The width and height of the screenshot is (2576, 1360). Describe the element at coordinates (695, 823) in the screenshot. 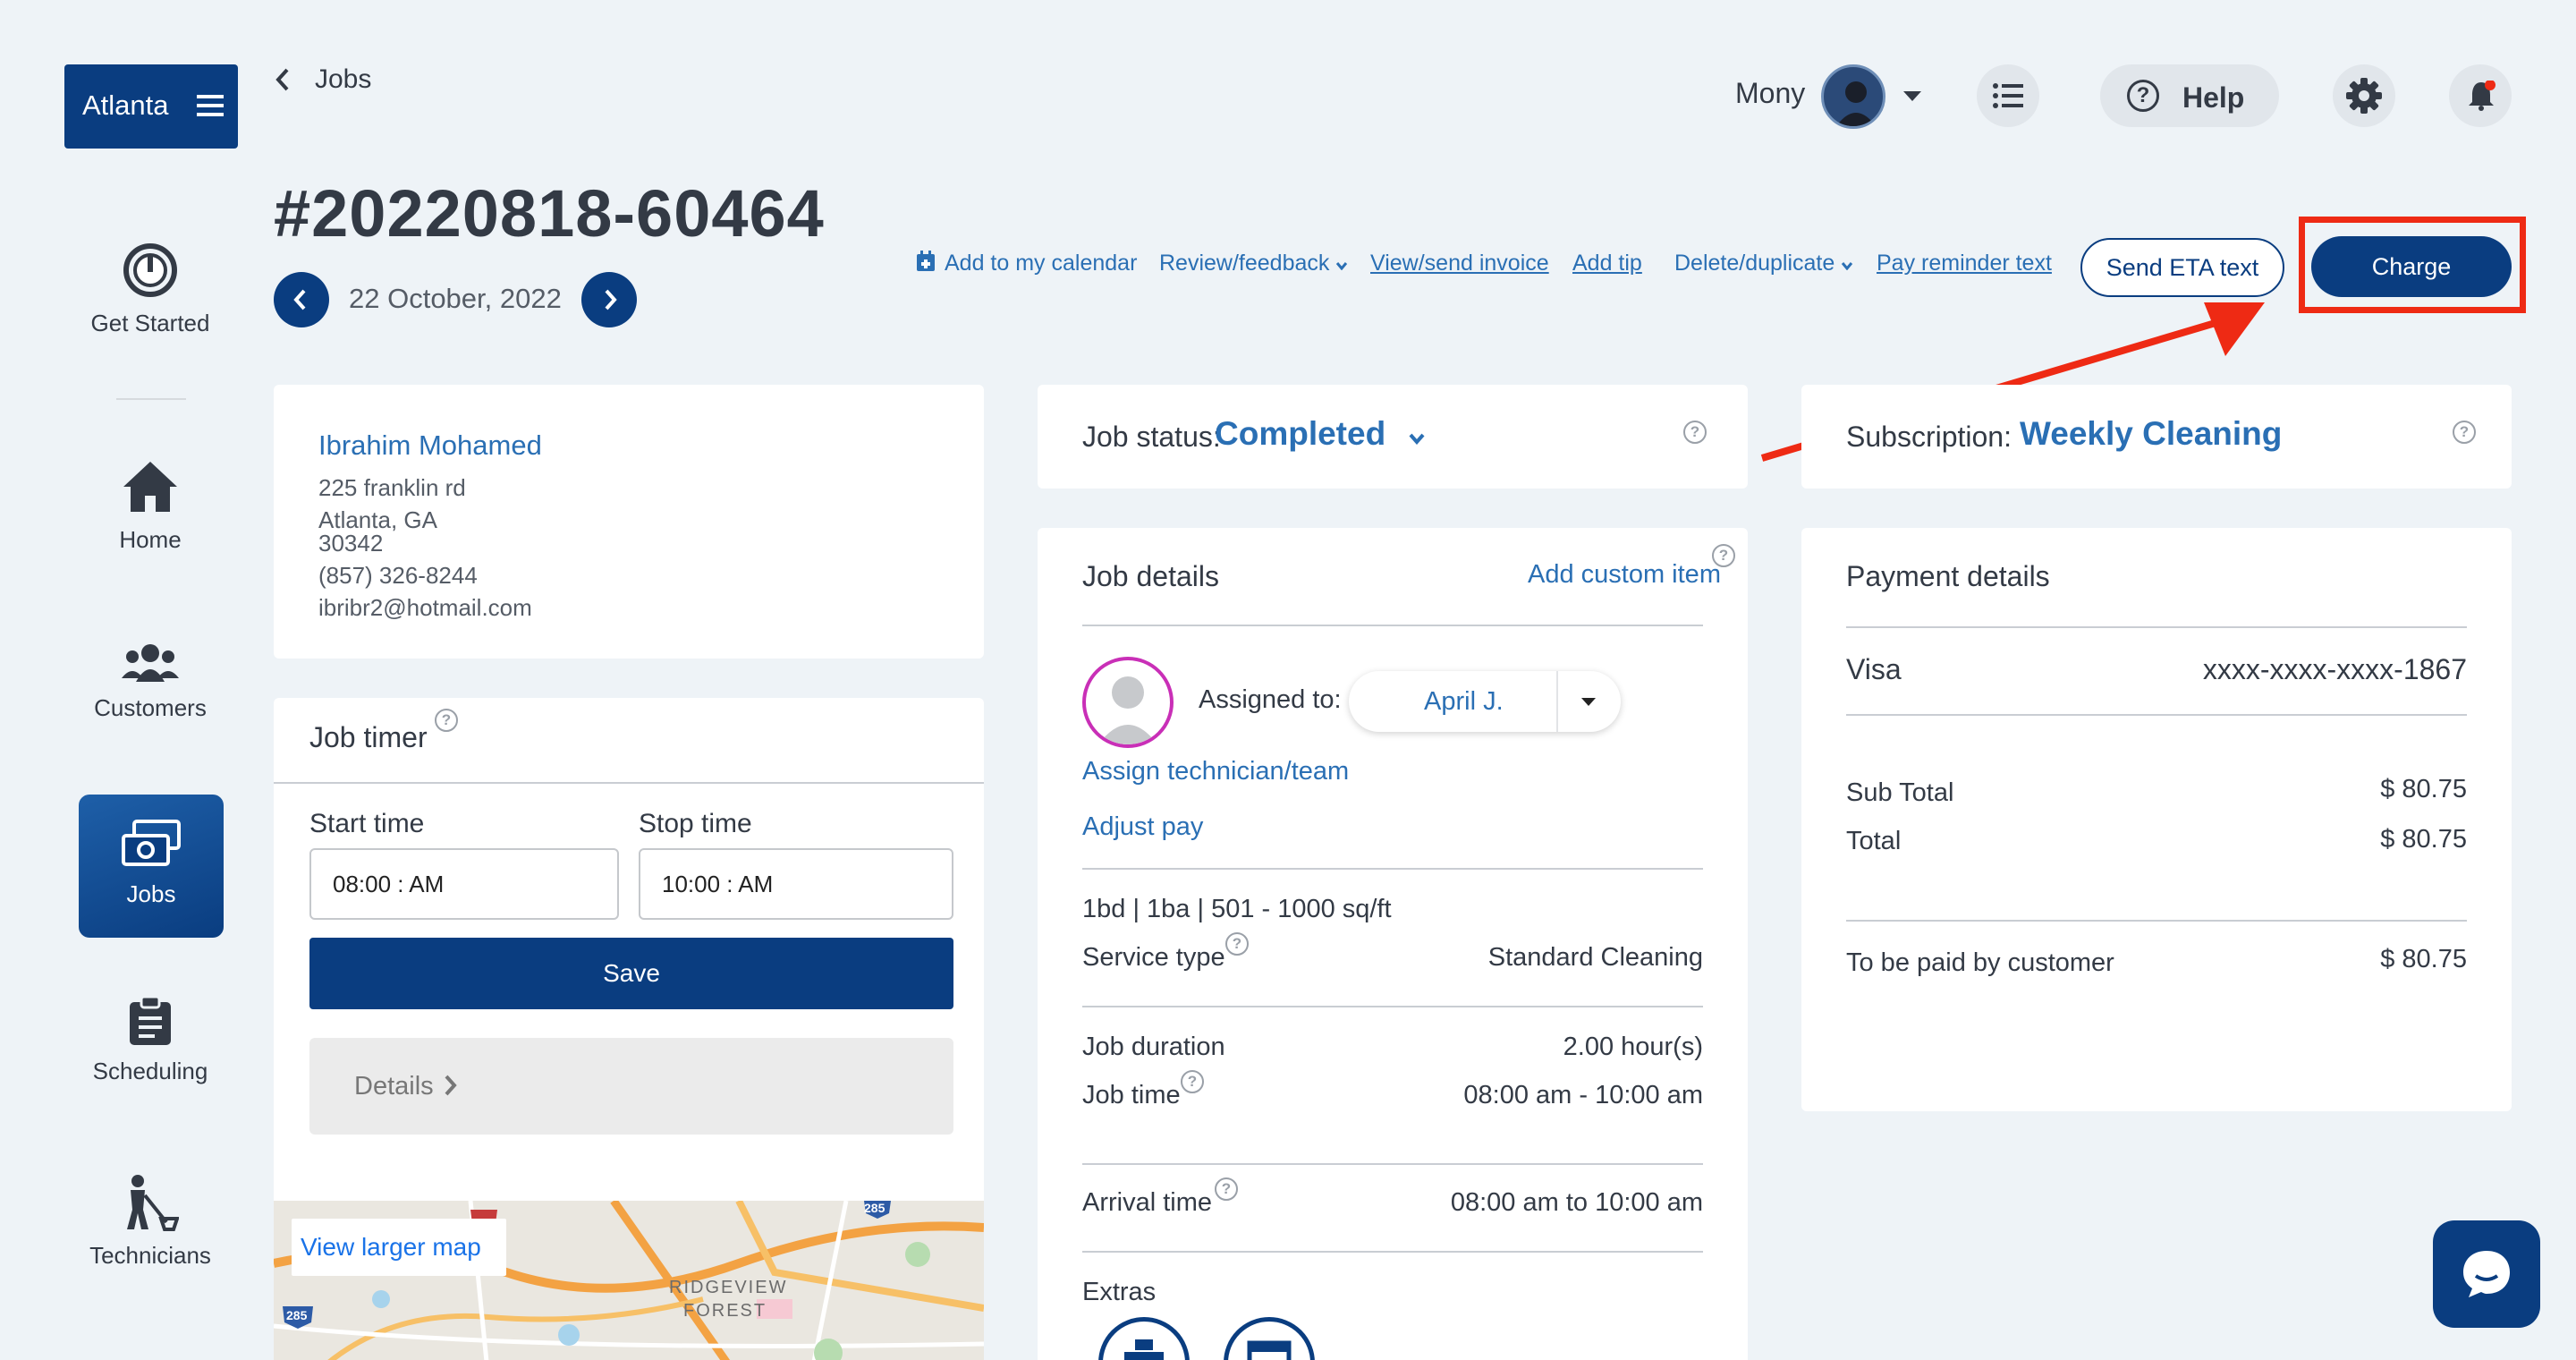

I see `stop-time-label: Stop time` at that location.